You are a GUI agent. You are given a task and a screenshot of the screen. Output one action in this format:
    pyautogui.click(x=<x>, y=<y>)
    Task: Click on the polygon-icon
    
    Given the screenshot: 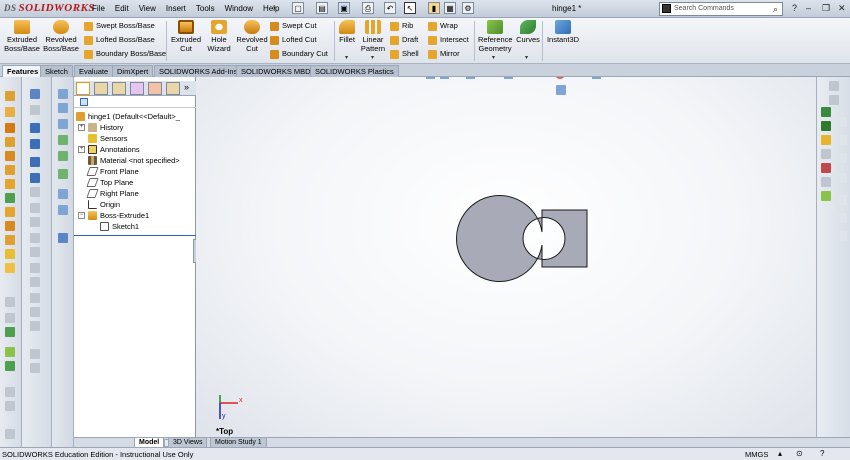 What is the action you would take?
    pyautogui.click(x=10, y=170)
    